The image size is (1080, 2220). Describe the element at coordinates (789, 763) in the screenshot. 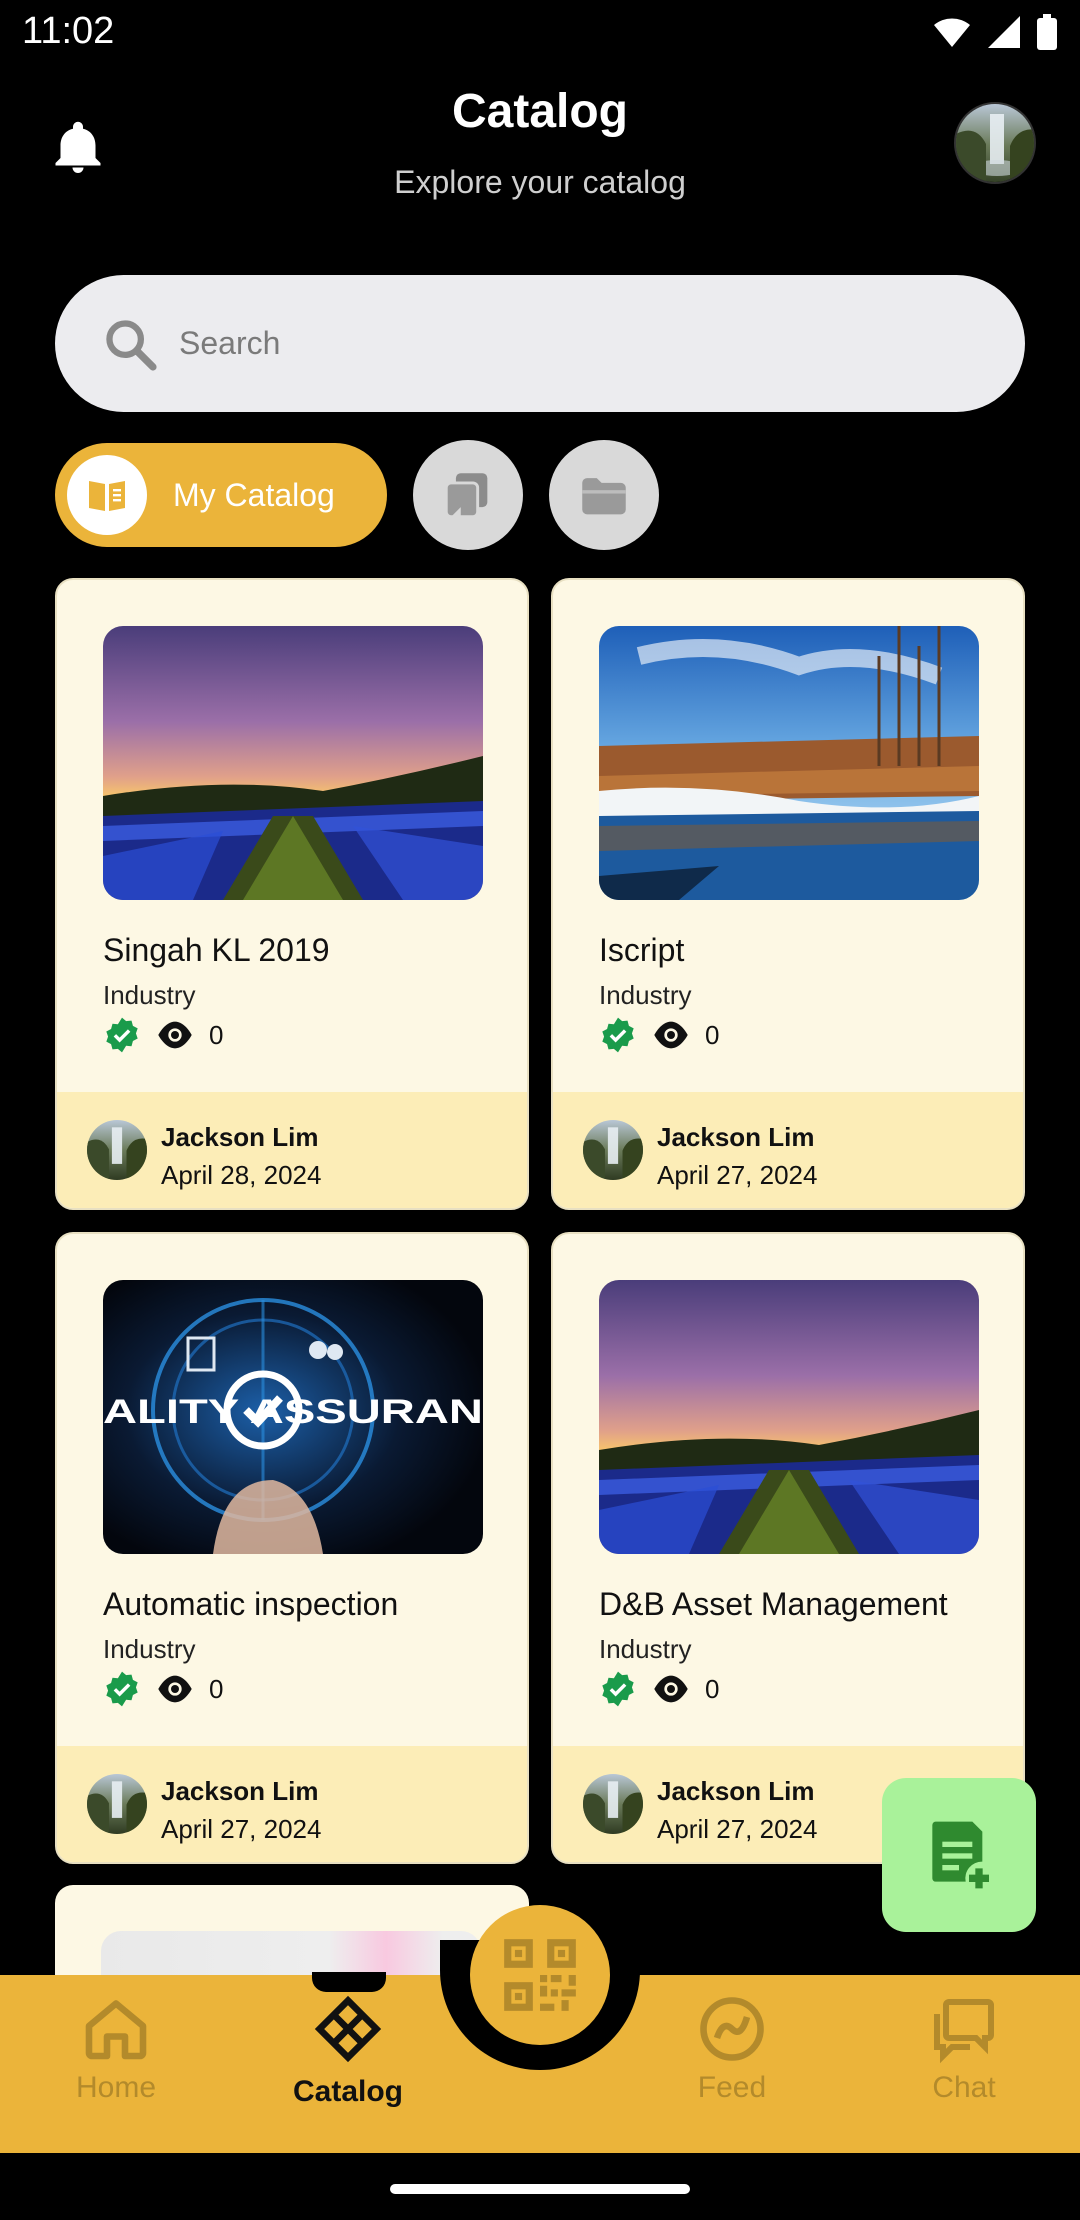

I see `card-image-winter-river` at that location.